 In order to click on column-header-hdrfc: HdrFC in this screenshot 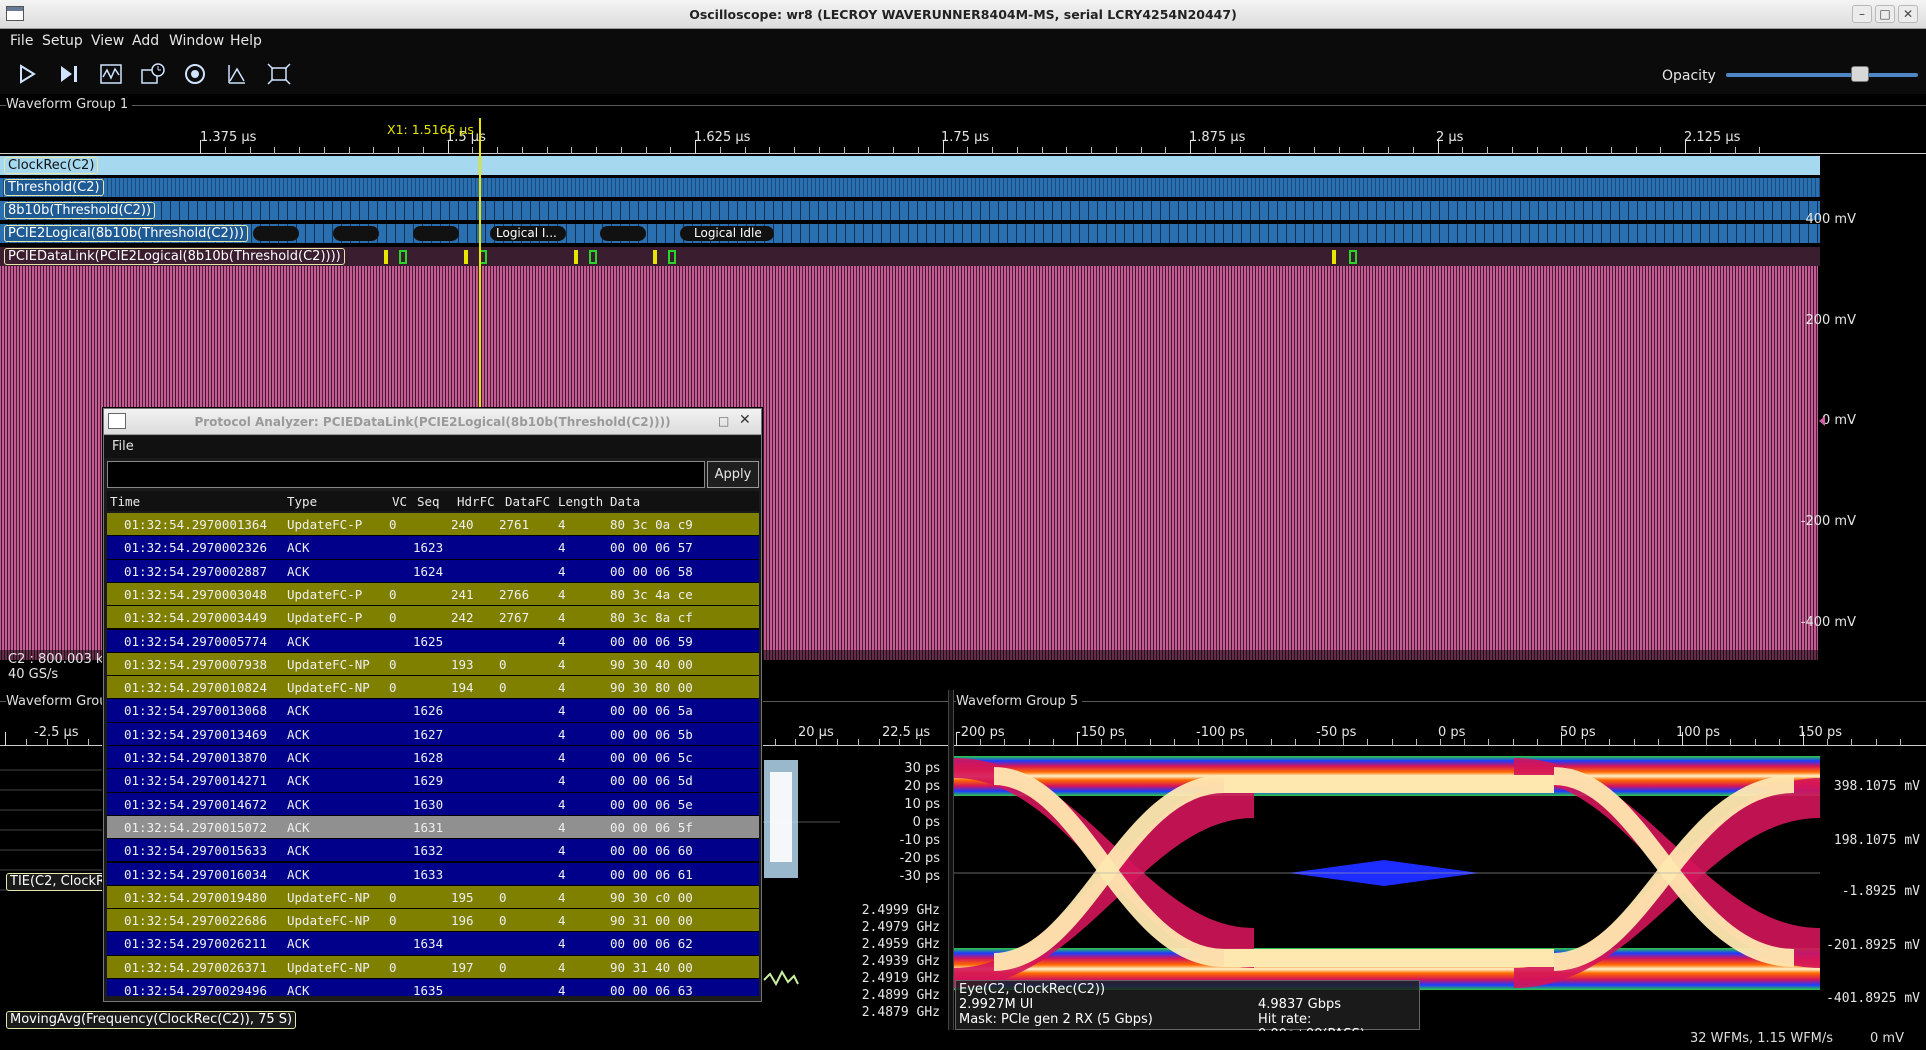, I will do `click(476, 501)`.